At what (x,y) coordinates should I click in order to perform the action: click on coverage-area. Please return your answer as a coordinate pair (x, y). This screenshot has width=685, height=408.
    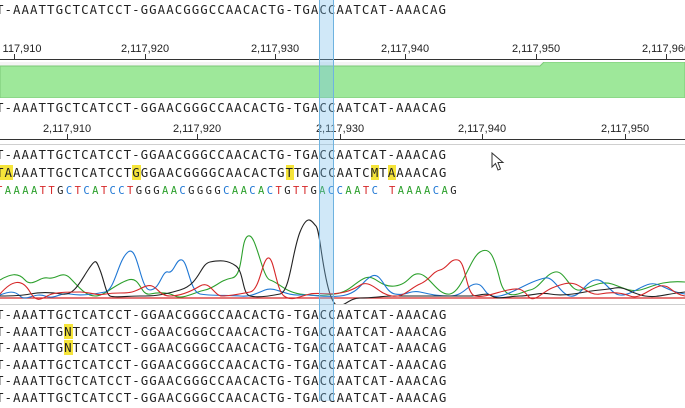
    Looking at the image, I should click on (342, 80).